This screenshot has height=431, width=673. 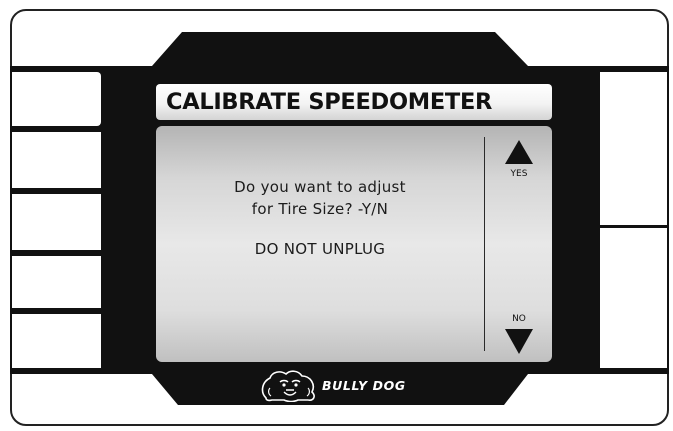 What do you see at coordinates (320, 249) in the screenshot?
I see `warning-text: DO NOT UNPLUG` at bounding box center [320, 249].